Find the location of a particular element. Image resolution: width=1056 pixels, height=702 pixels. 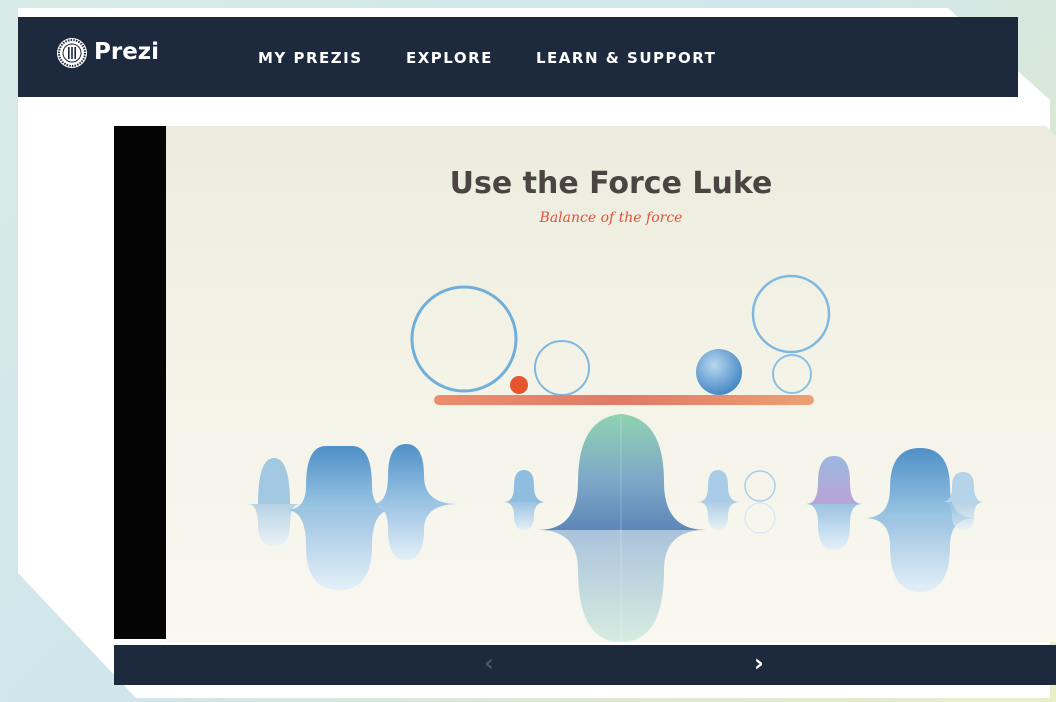

brand-name: Prezi is located at coordinates (126, 52).